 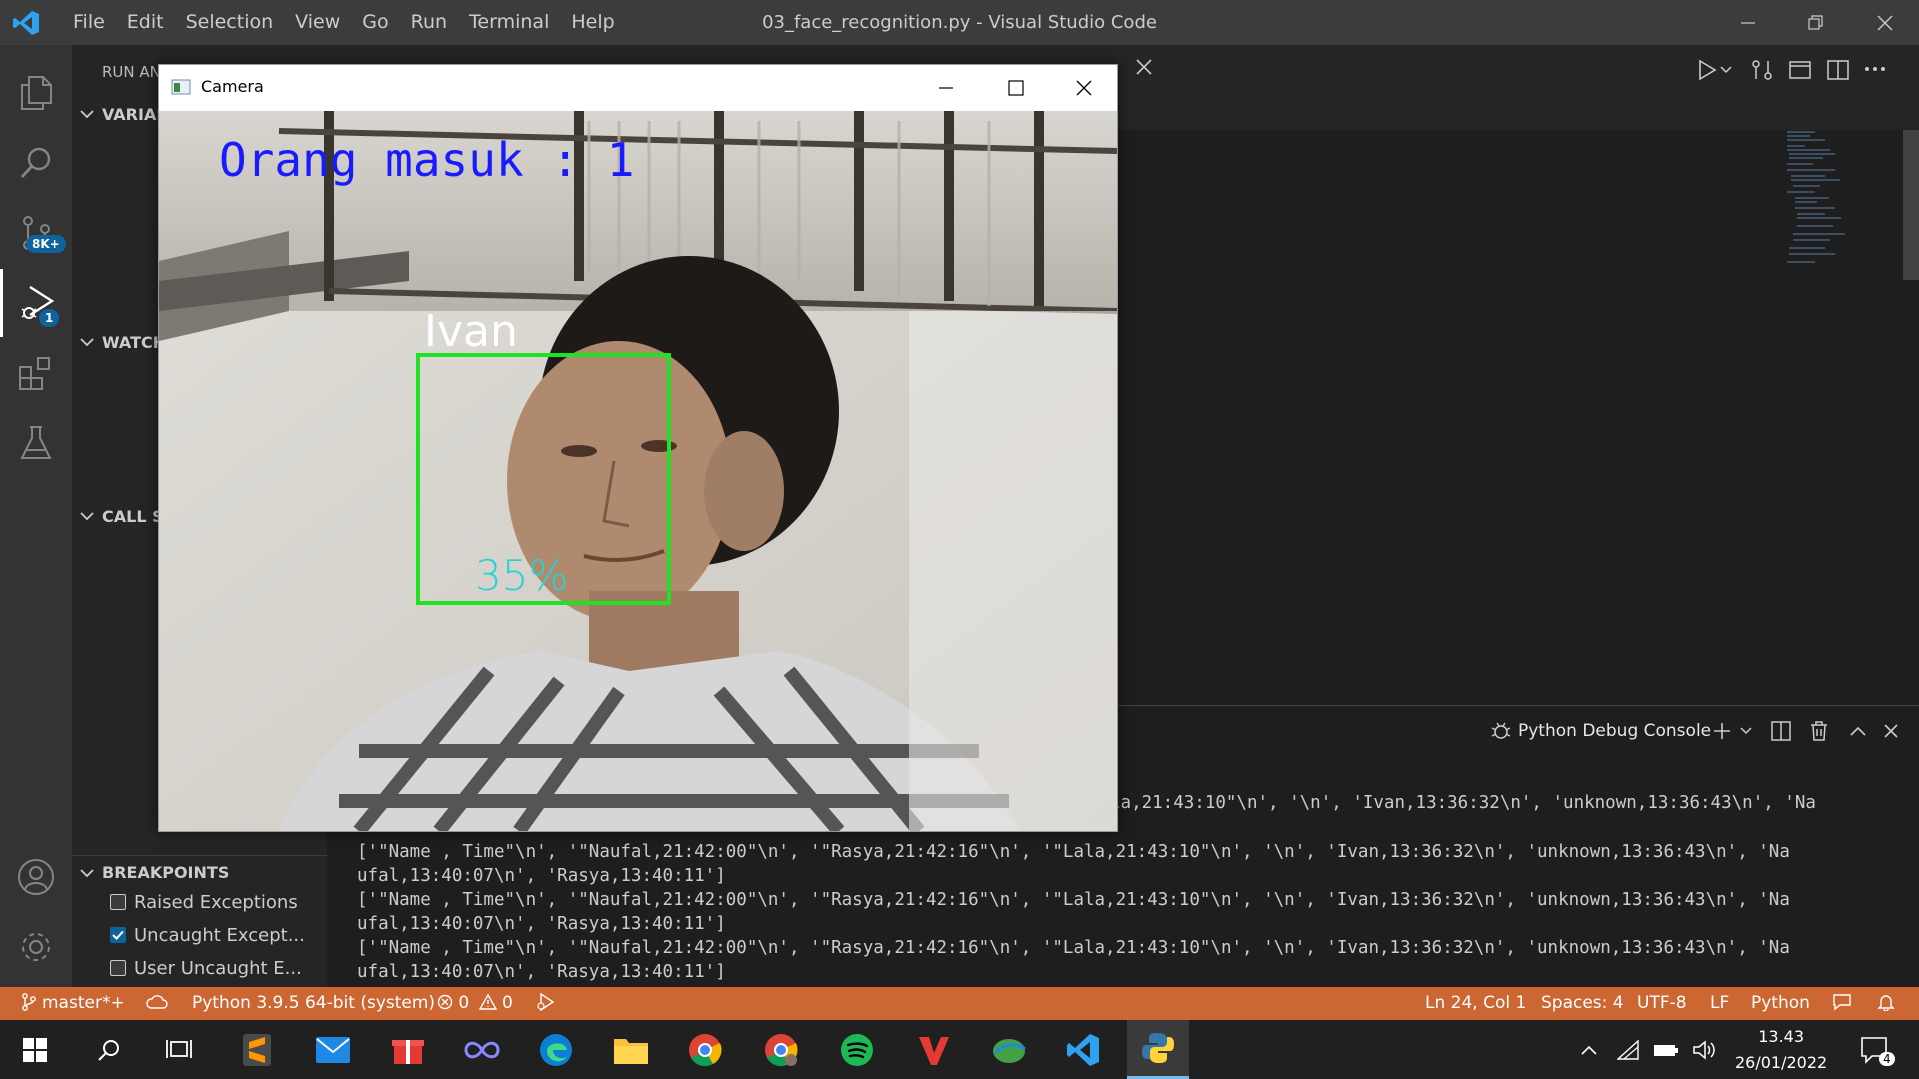 I want to click on restore-button, so click(x=1816, y=22).